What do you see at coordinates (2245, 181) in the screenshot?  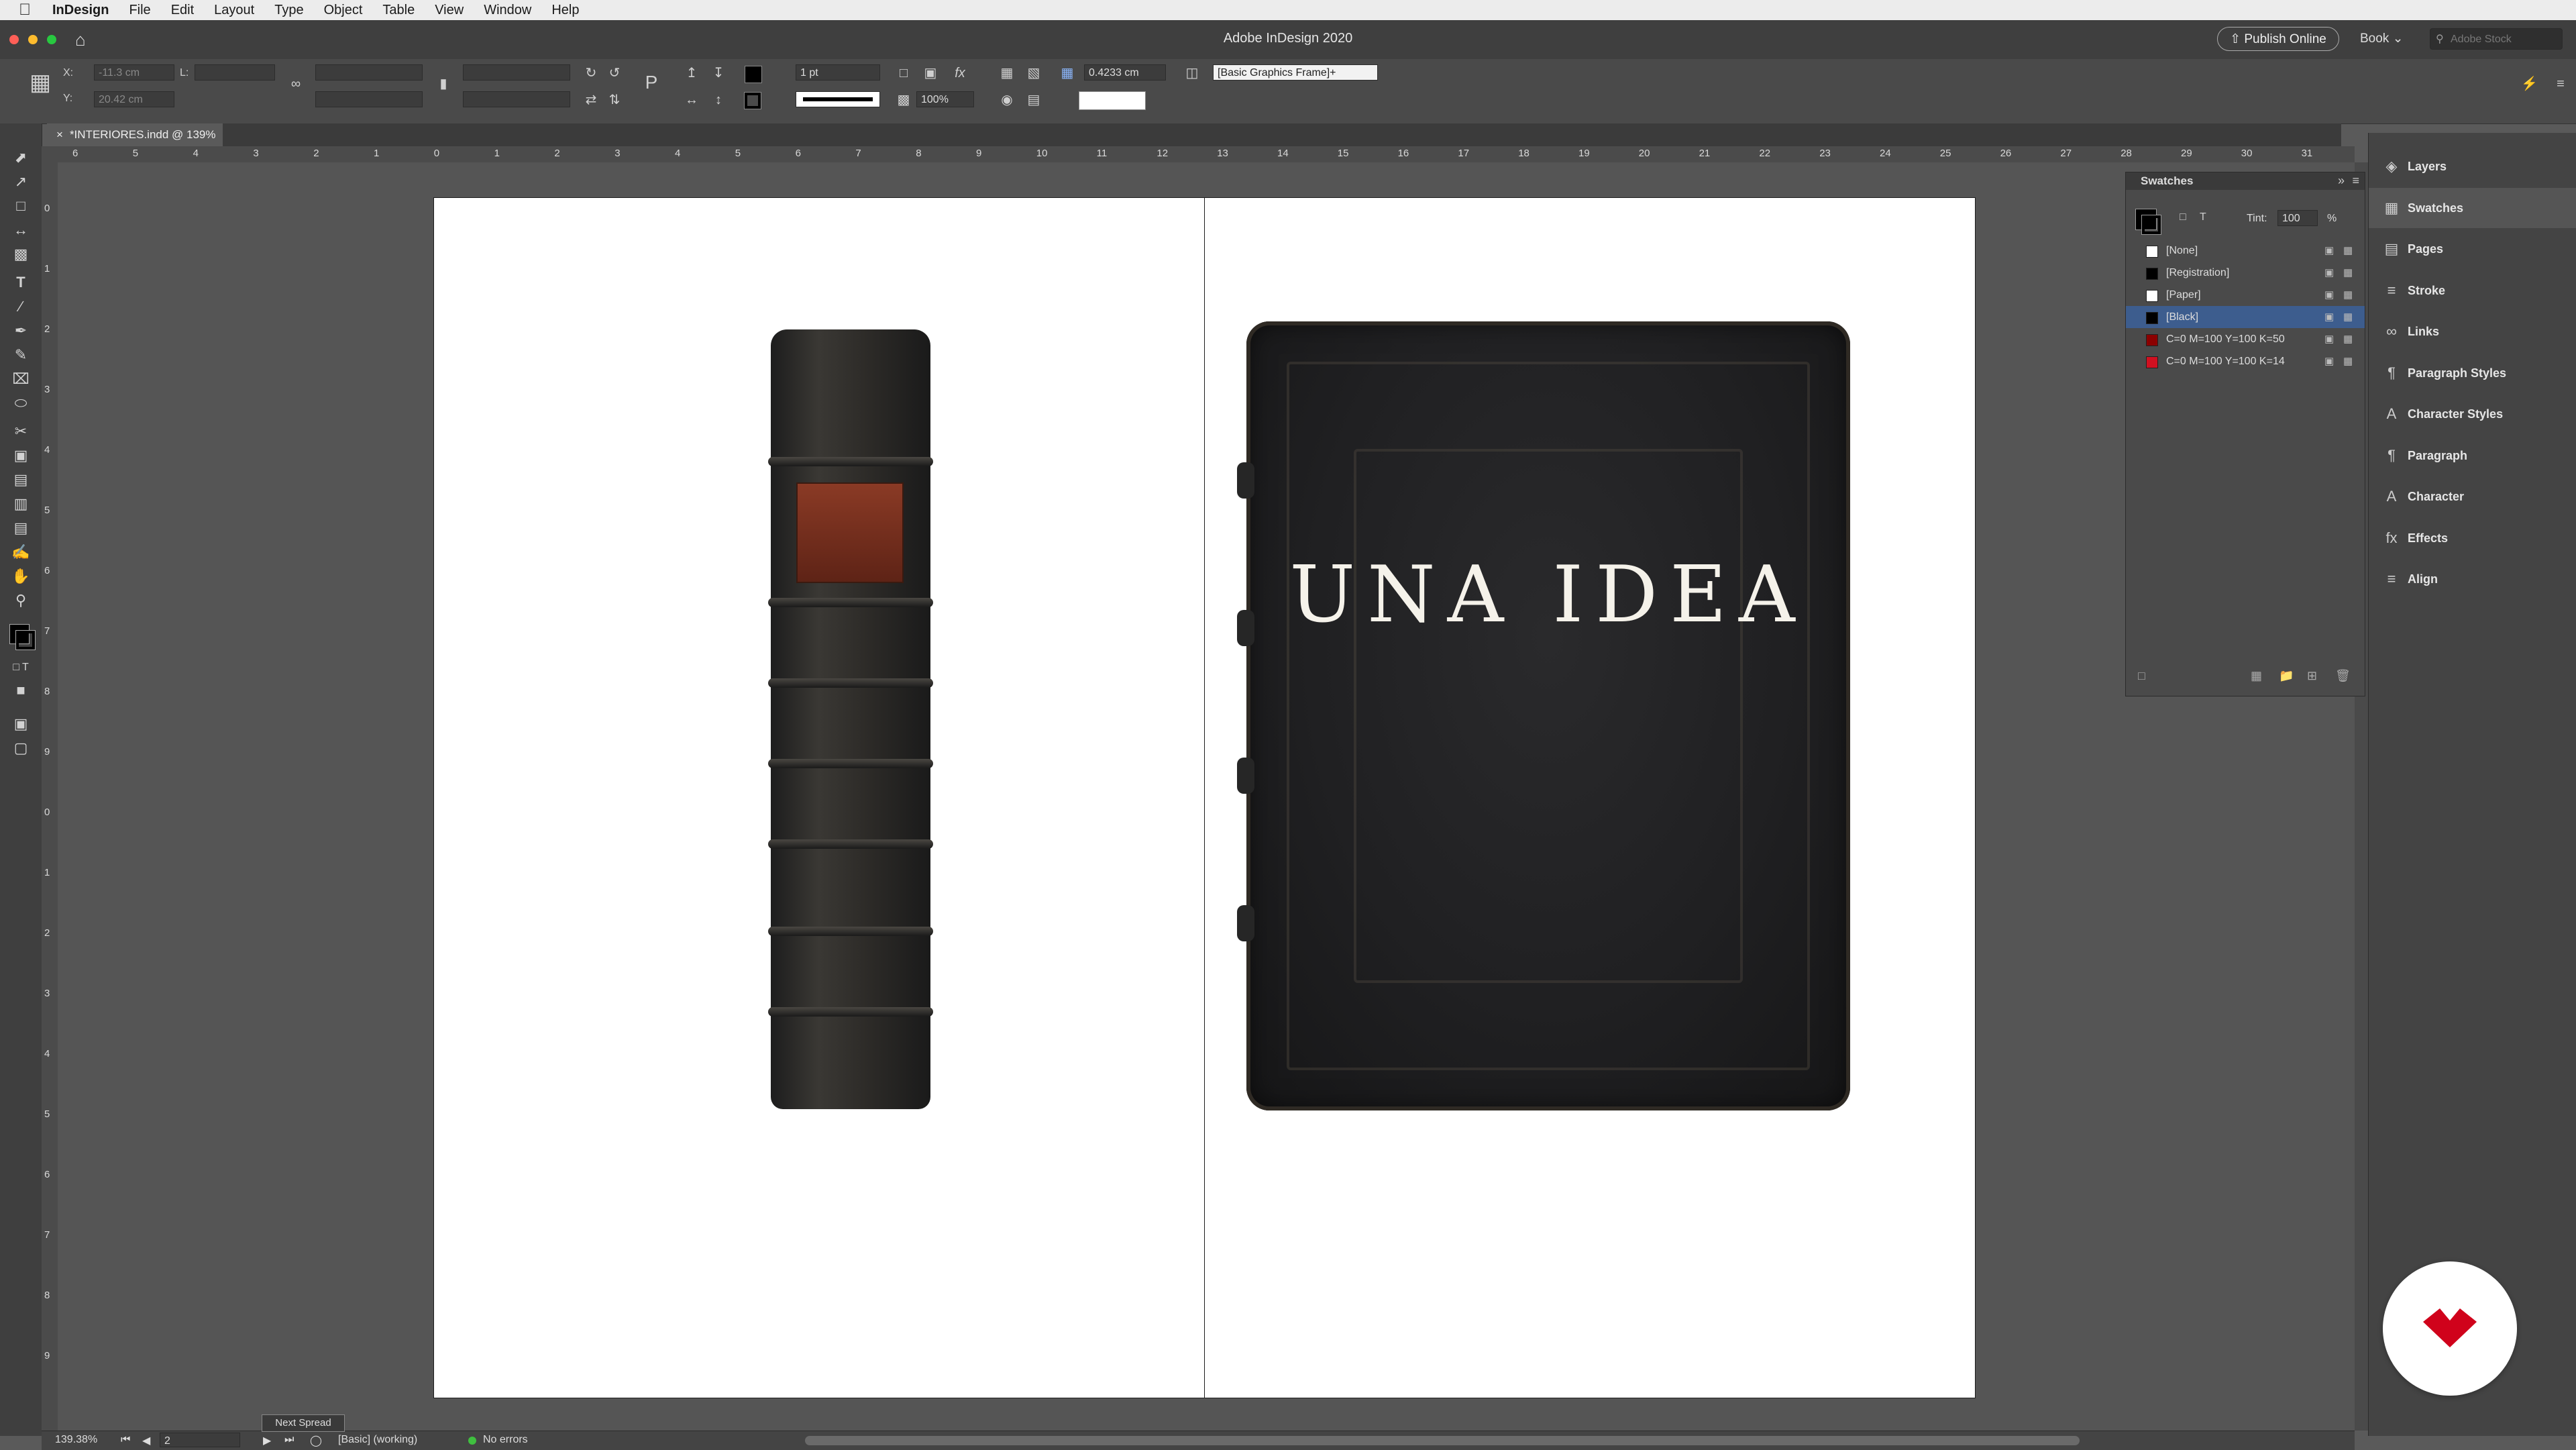 I see `swatches-panel-title: Swatches` at bounding box center [2245, 181].